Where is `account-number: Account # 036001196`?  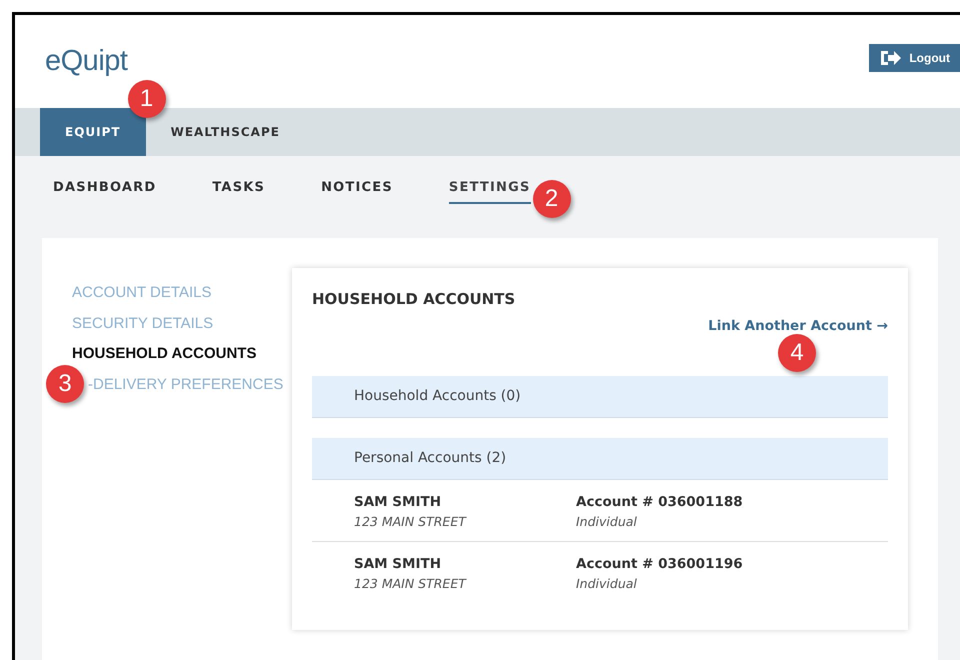 account-number: Account # 036001196 is located at coordinates (660, 564).